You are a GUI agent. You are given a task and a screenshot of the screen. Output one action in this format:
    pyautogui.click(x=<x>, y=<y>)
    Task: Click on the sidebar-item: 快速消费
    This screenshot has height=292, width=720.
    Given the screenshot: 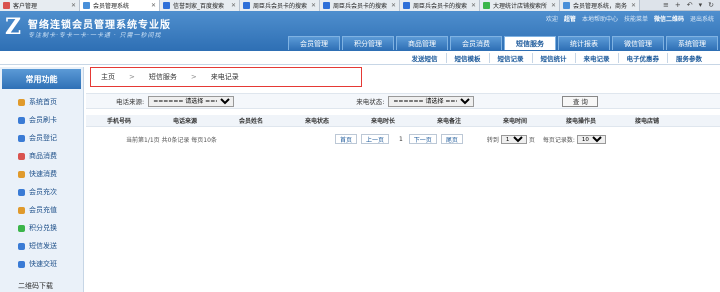 What is the action you would take?
    pyautogui.click(x=41, y=174)
    